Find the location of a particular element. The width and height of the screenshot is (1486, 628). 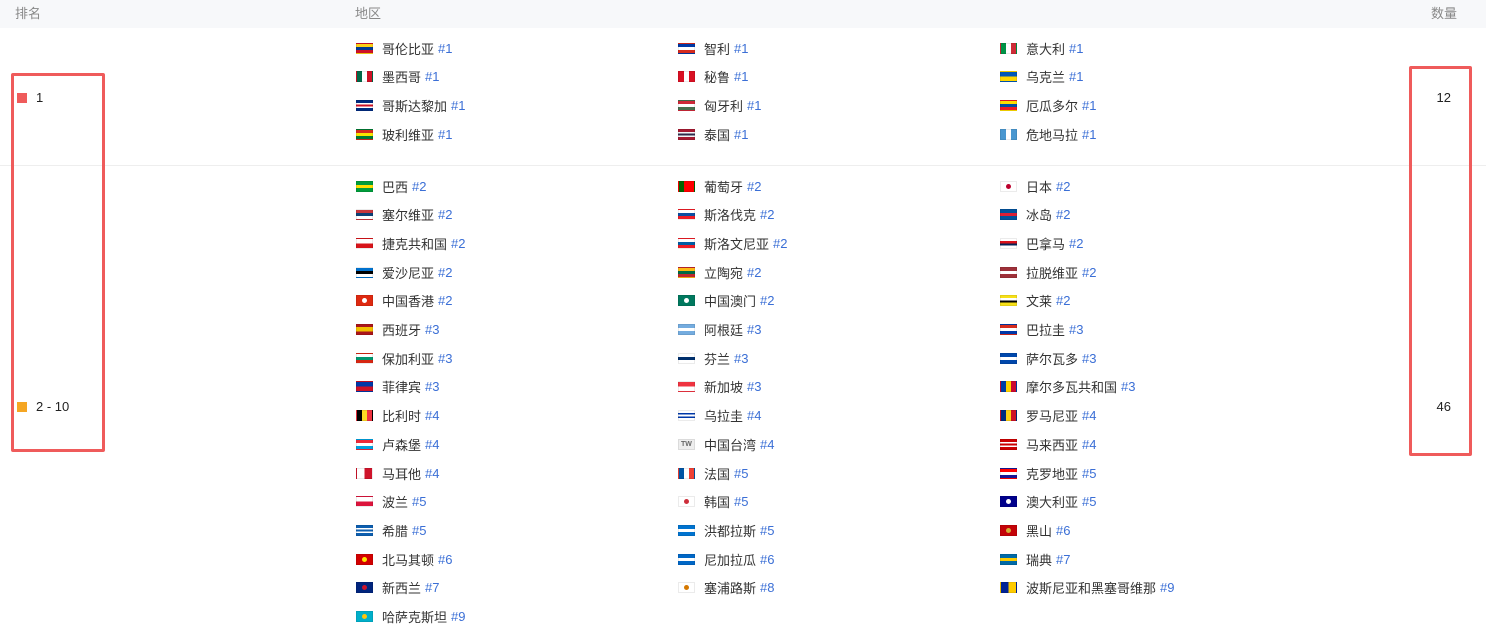

region-name: 葡萄牙 is located at coordinates (724, 187).